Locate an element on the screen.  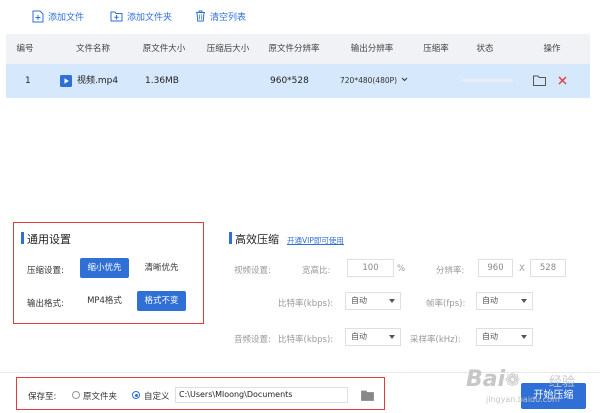
radio-custom is located at coordinates (136, 395).